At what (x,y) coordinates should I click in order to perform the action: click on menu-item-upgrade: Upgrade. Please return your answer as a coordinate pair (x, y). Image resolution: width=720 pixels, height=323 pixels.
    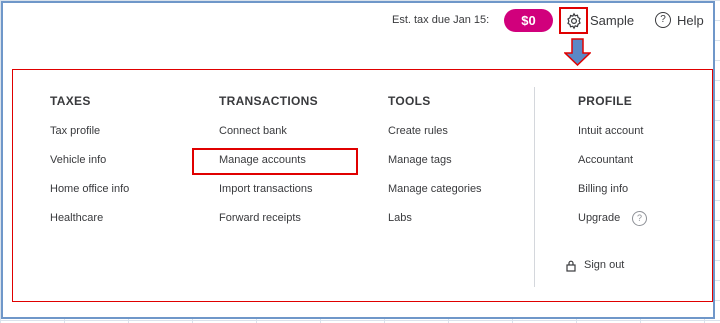
    Looking at the image, I should click on (599, 218).